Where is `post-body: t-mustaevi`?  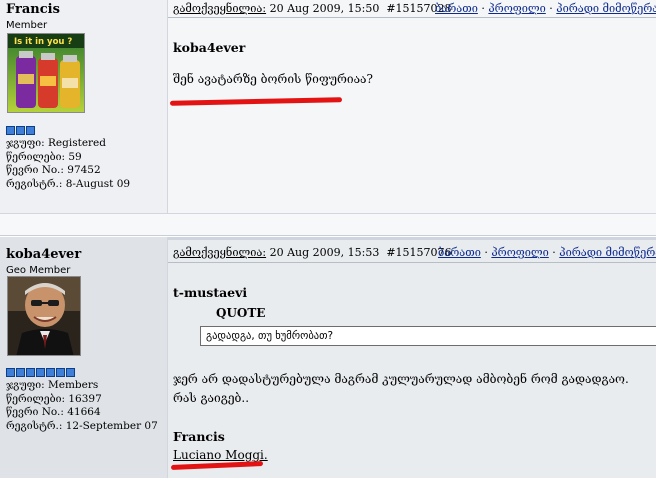
post-body: t-mustaevi is located at coordinates (414, 292).